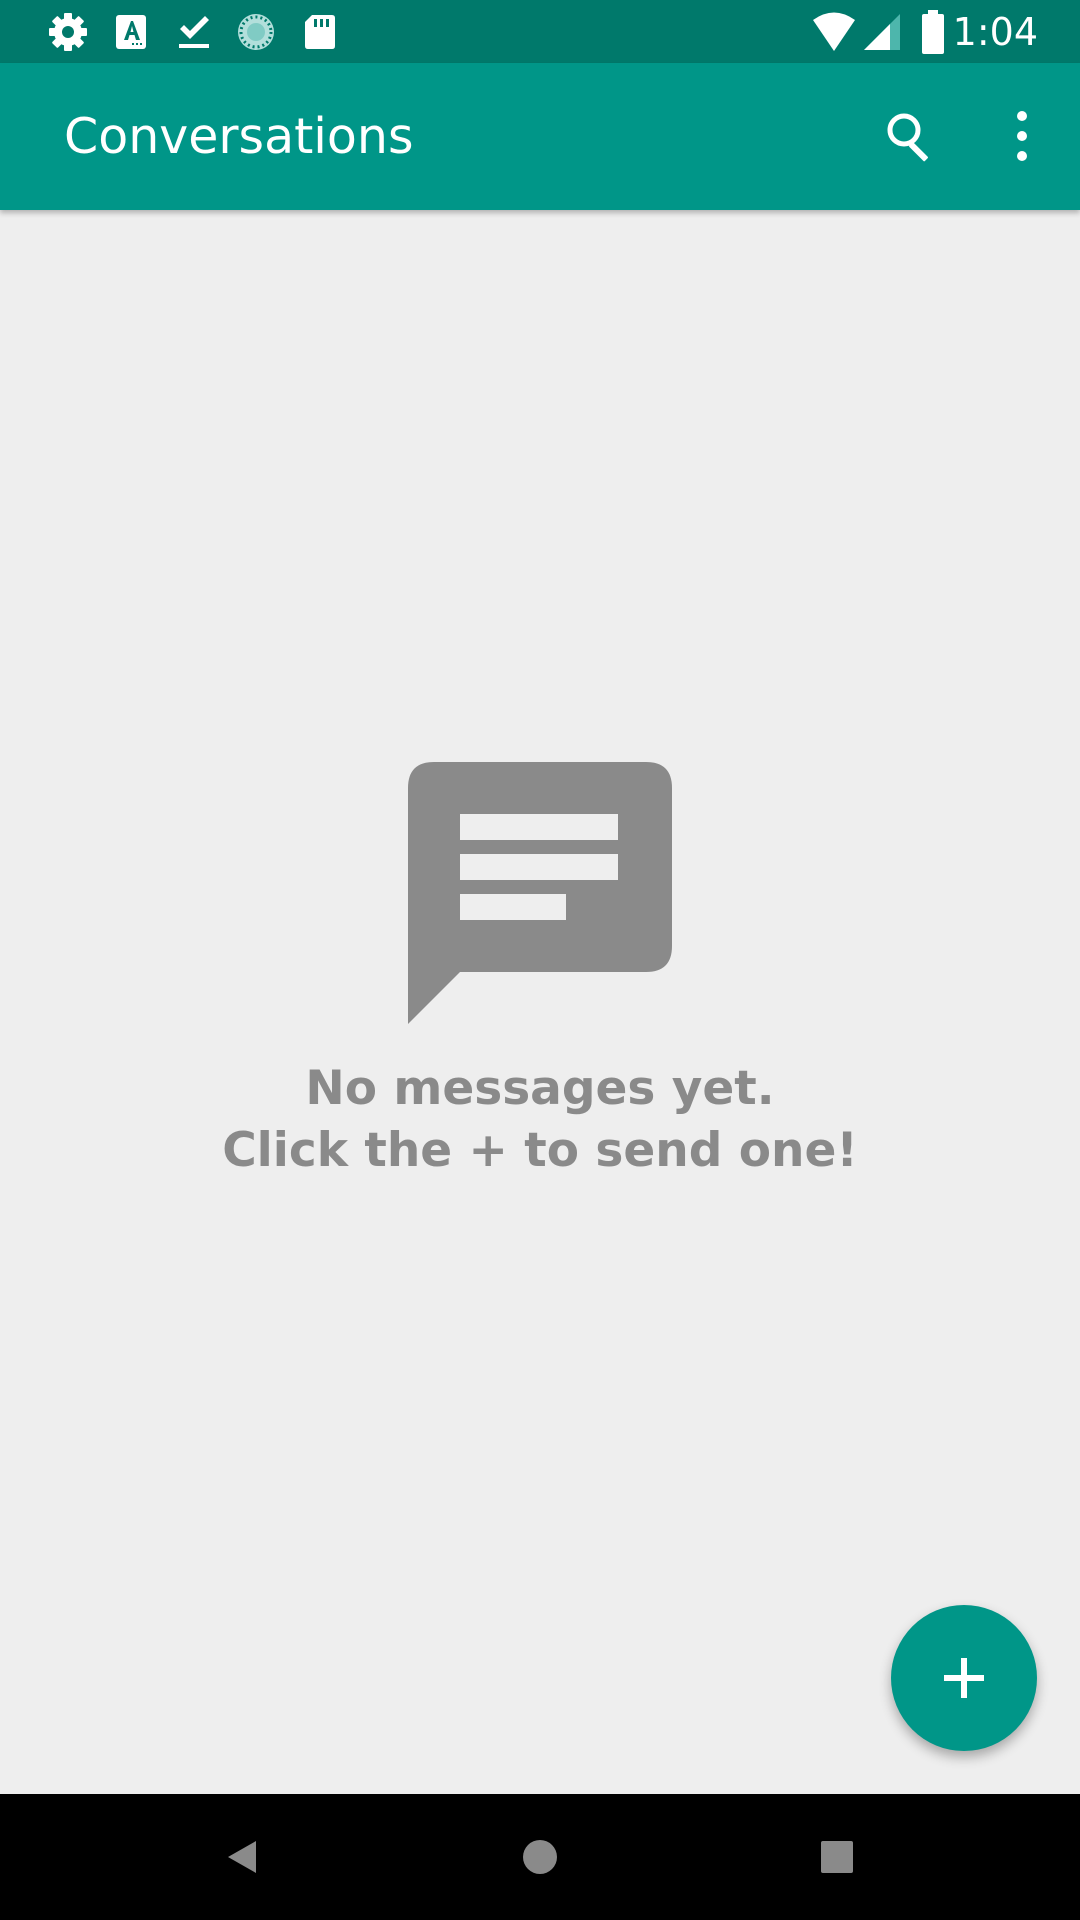  Describe the element at coordinates (540, 1150) in the screenshot. I see `empty-state-line-2: Click the + to send one!` at that location.